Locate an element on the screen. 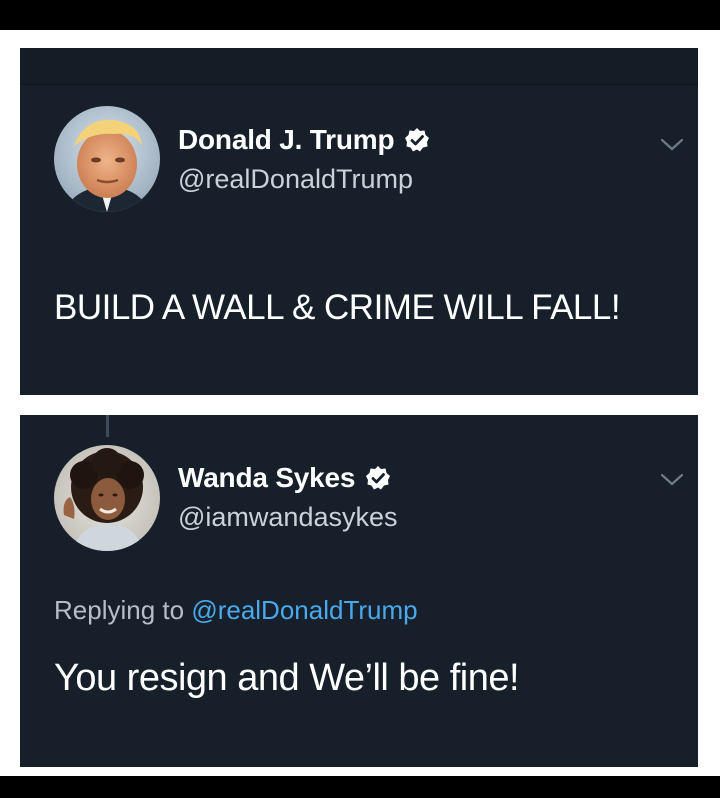  replying-to-label: Replying to is located at coordinates (119, 610).